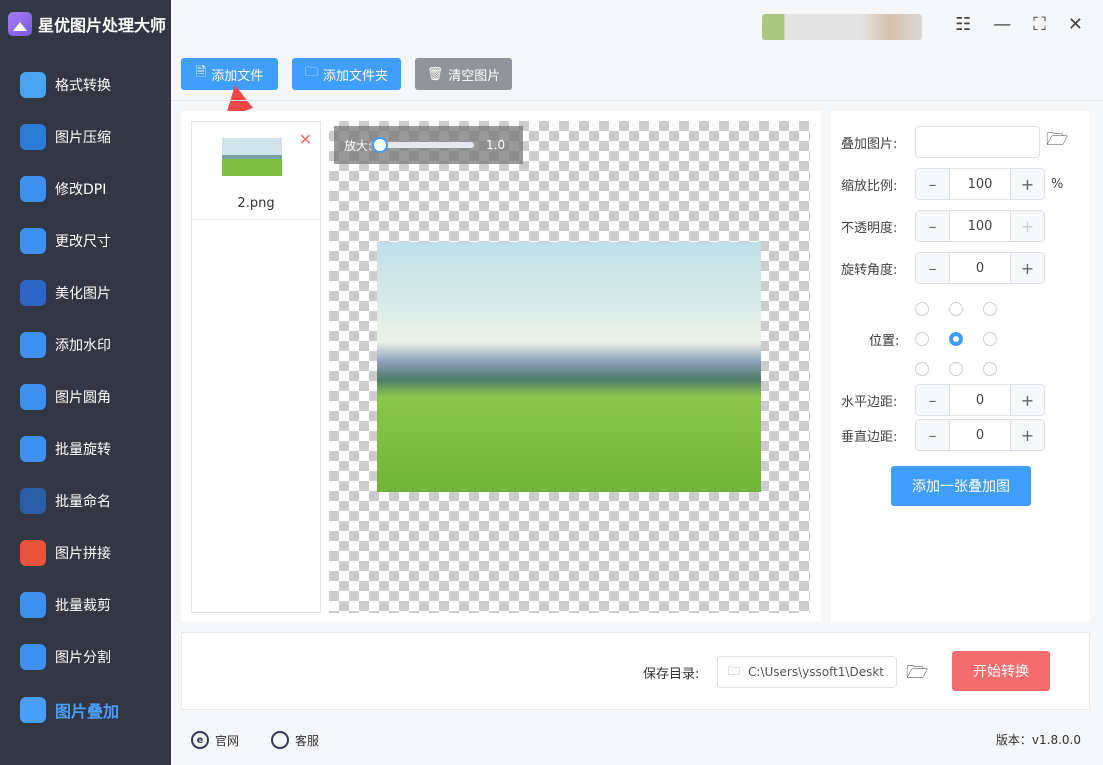 The height and width of the screenshot is (765, 1103). Describe the element at coordinates (83, 242) in the screenshot. I see `sidebar-item-label: 更改尺寸` at that location.